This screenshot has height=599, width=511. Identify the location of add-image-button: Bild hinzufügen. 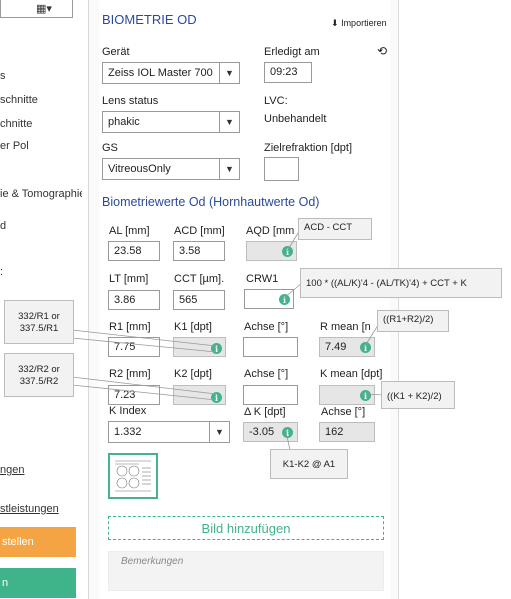
(246, 528).